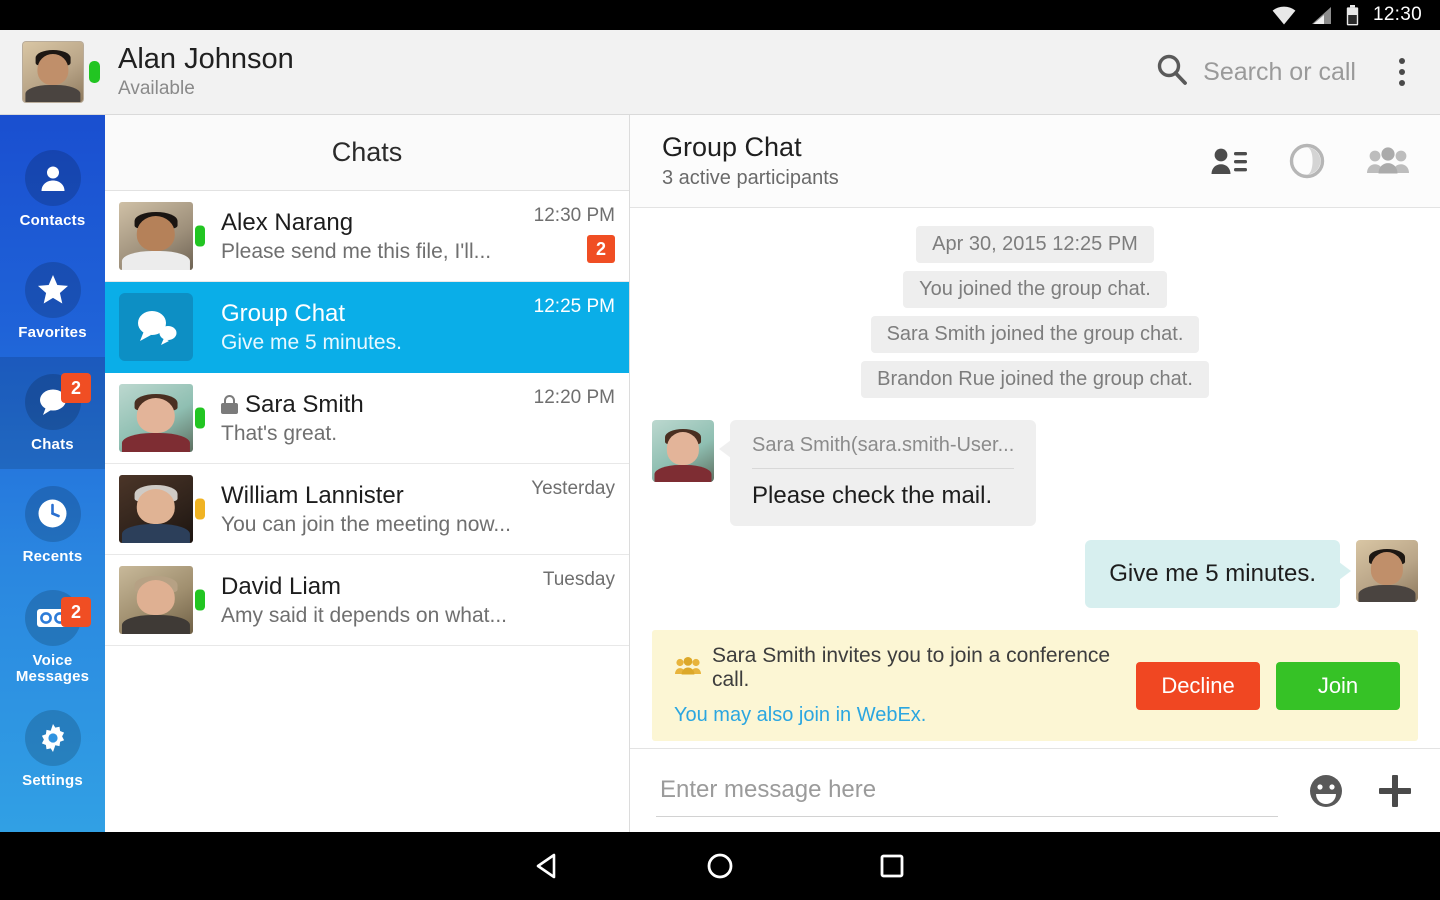 This screenshot has height=900, width=1440. Describe the element at coordinates (52, 513) in the screenshot. I see `clock-icon` at that location.